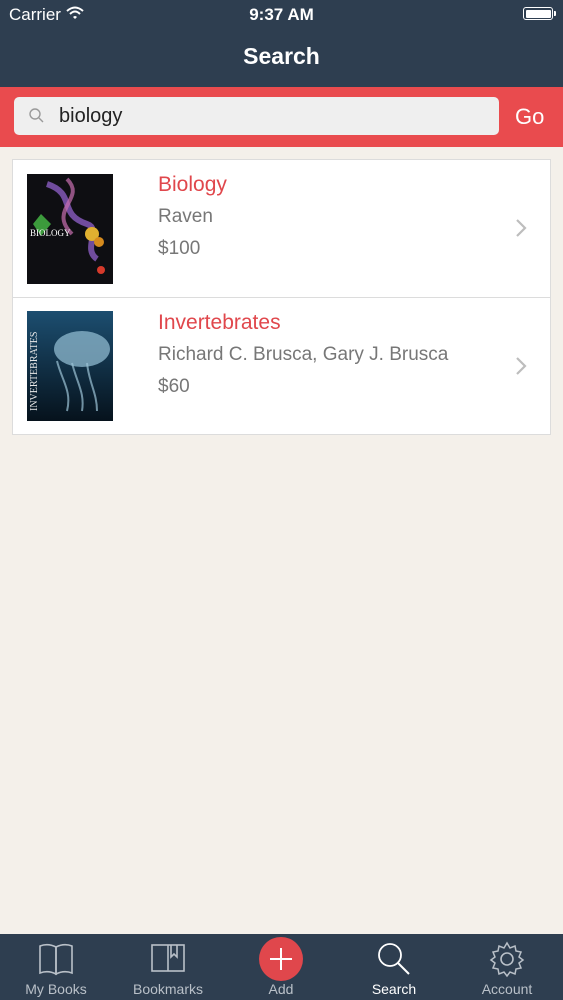 This screenshot has height=1000, width=563. Describe the element at coordinates (168, 958) in the screenshot. I see `bookmark-icon` at that location.